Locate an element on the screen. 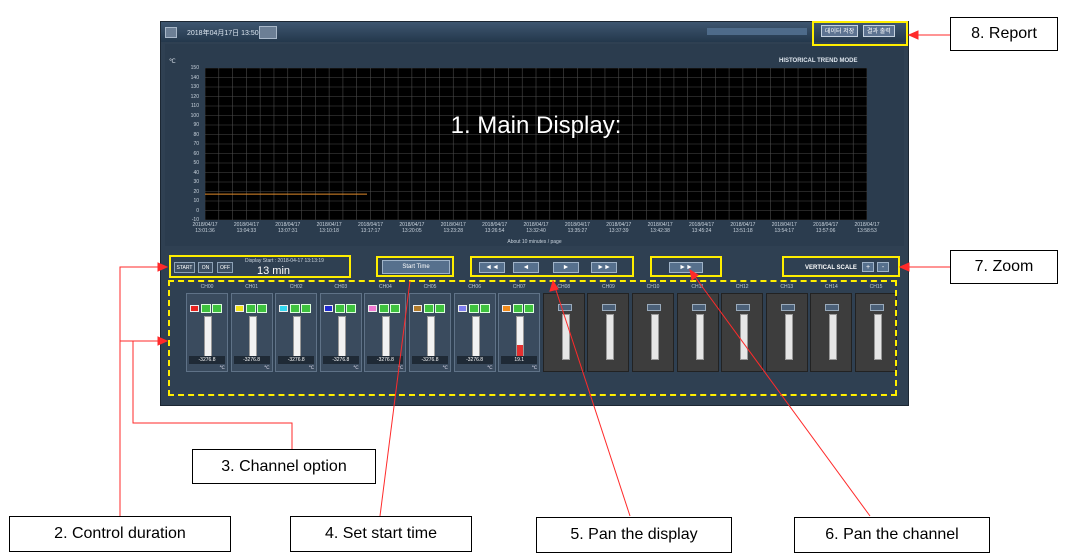 This screenshot has width=1066, height=555. callout-channel-option: 3. Channel option is located at coordinates (284, 466).